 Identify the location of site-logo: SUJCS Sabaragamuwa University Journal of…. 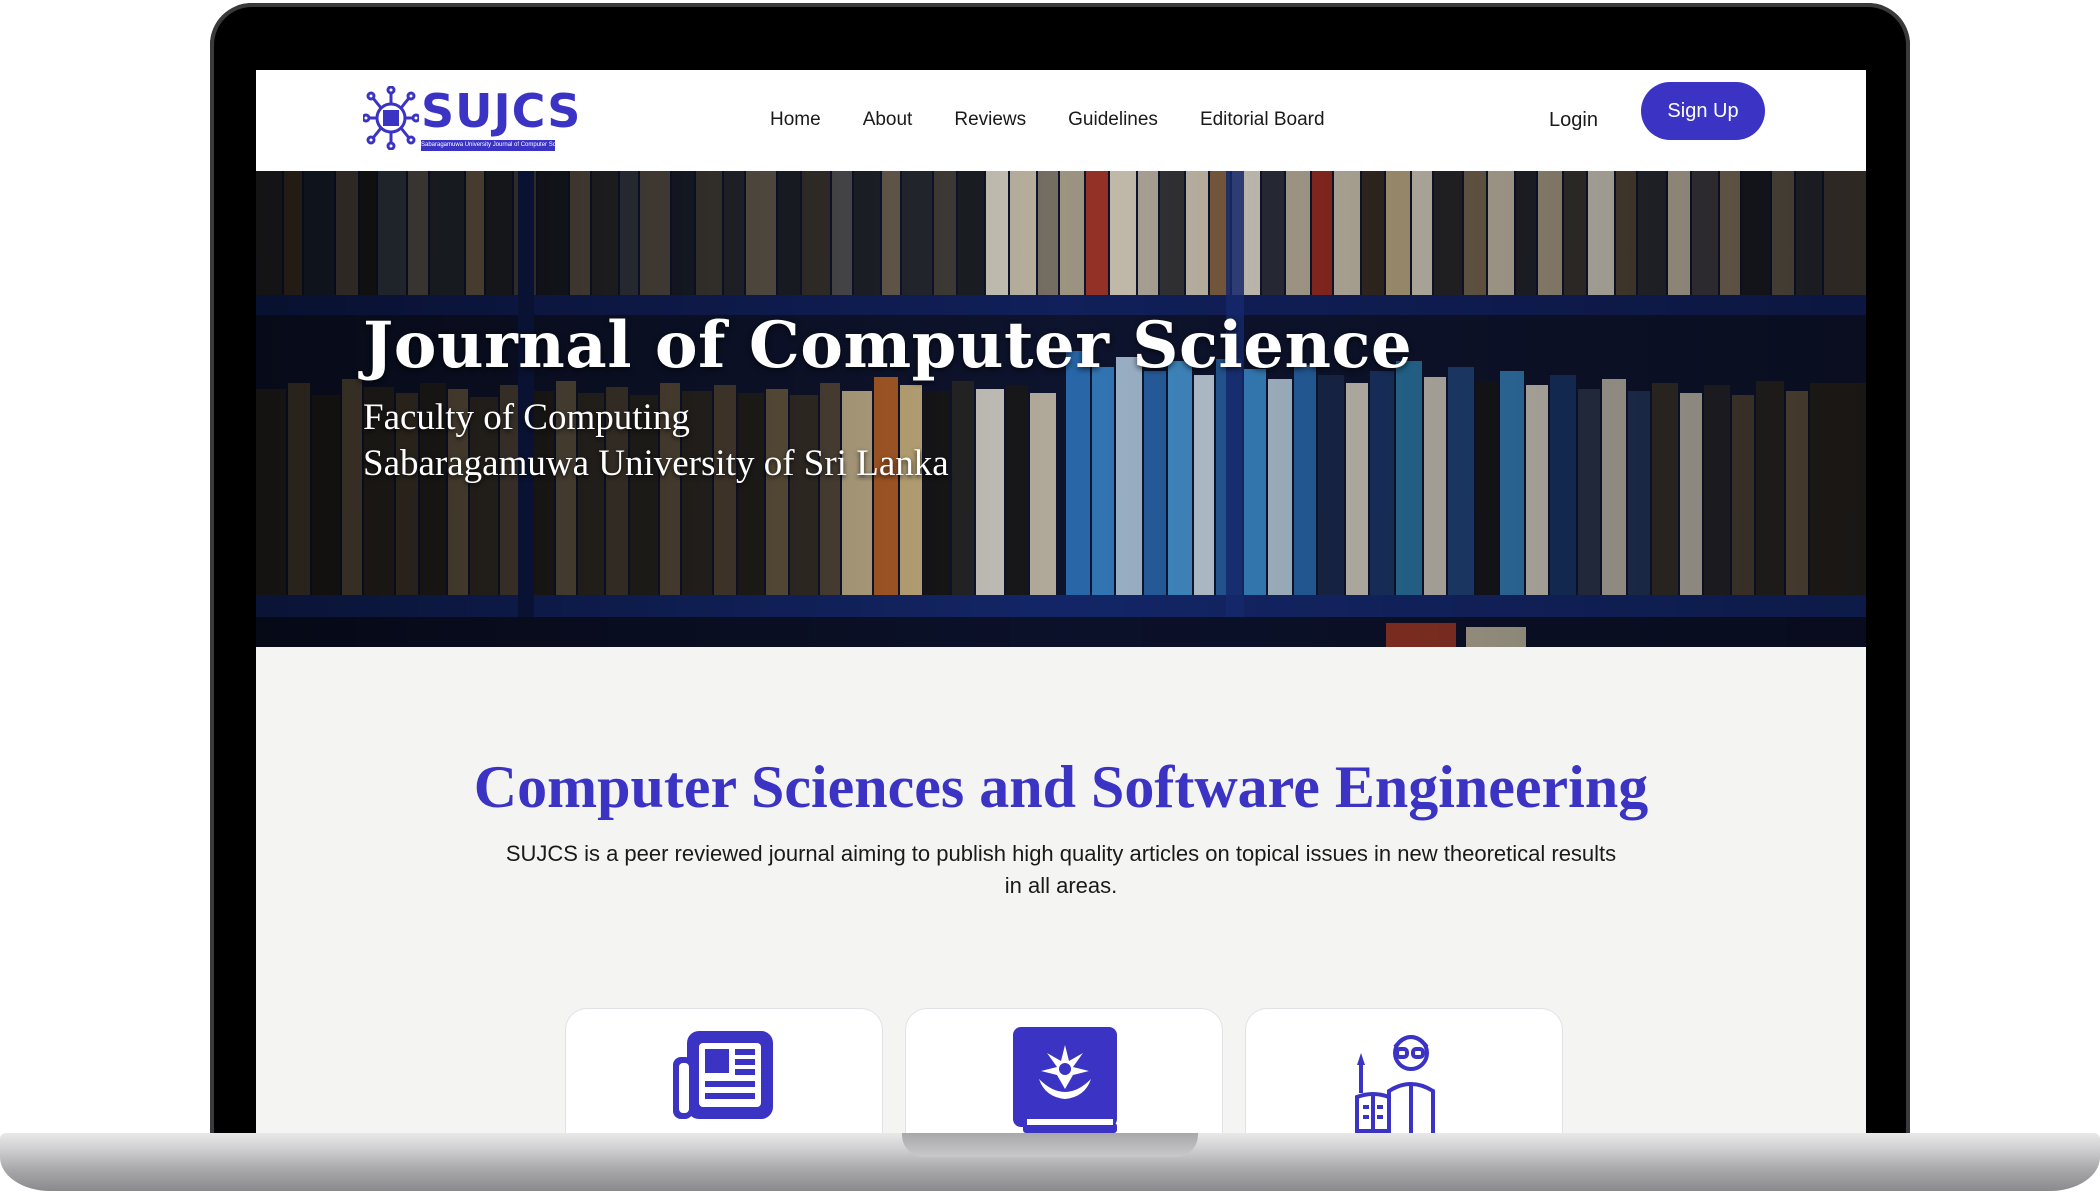
(471, 120).